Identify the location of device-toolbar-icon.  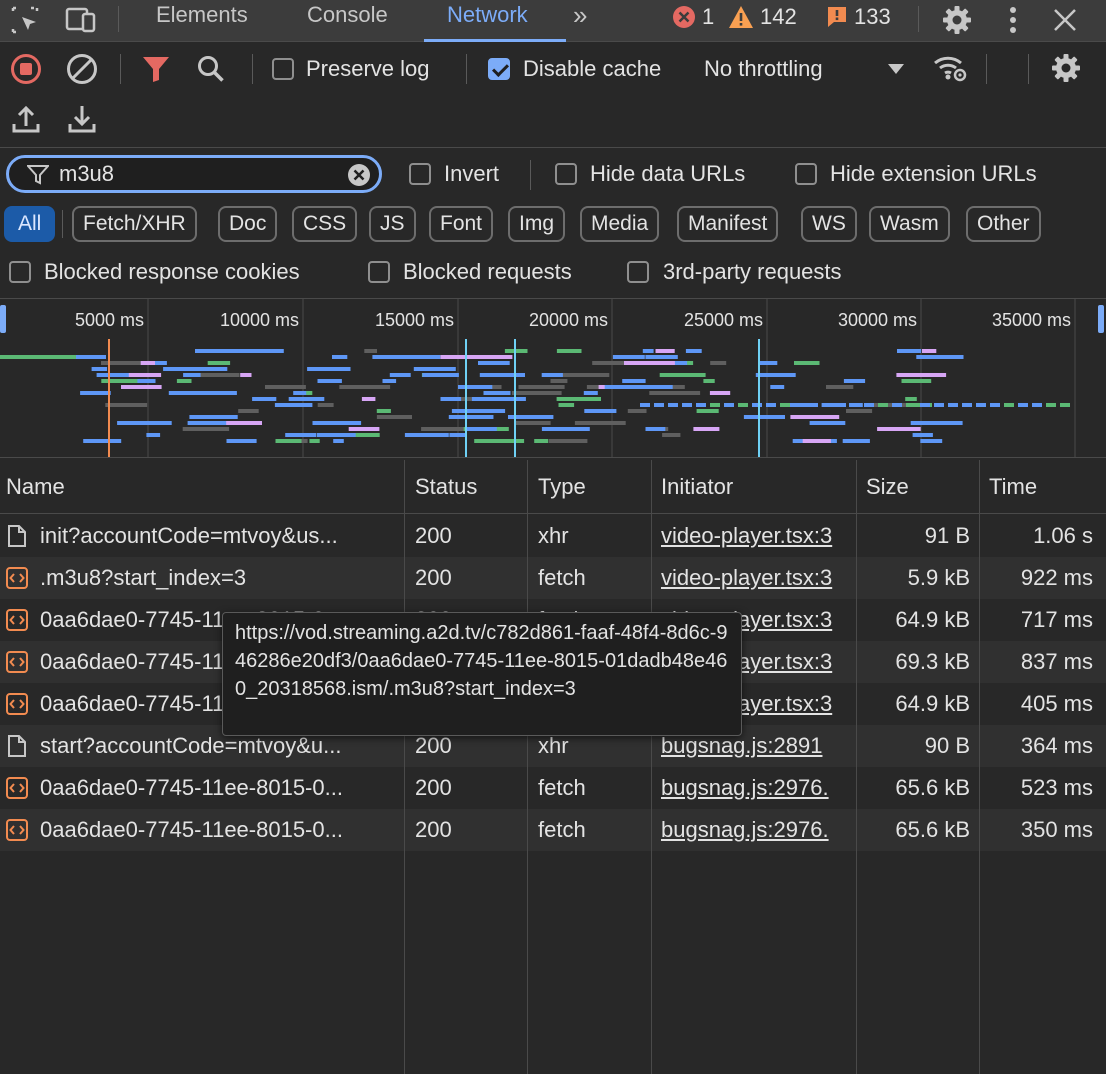
(81, 20).